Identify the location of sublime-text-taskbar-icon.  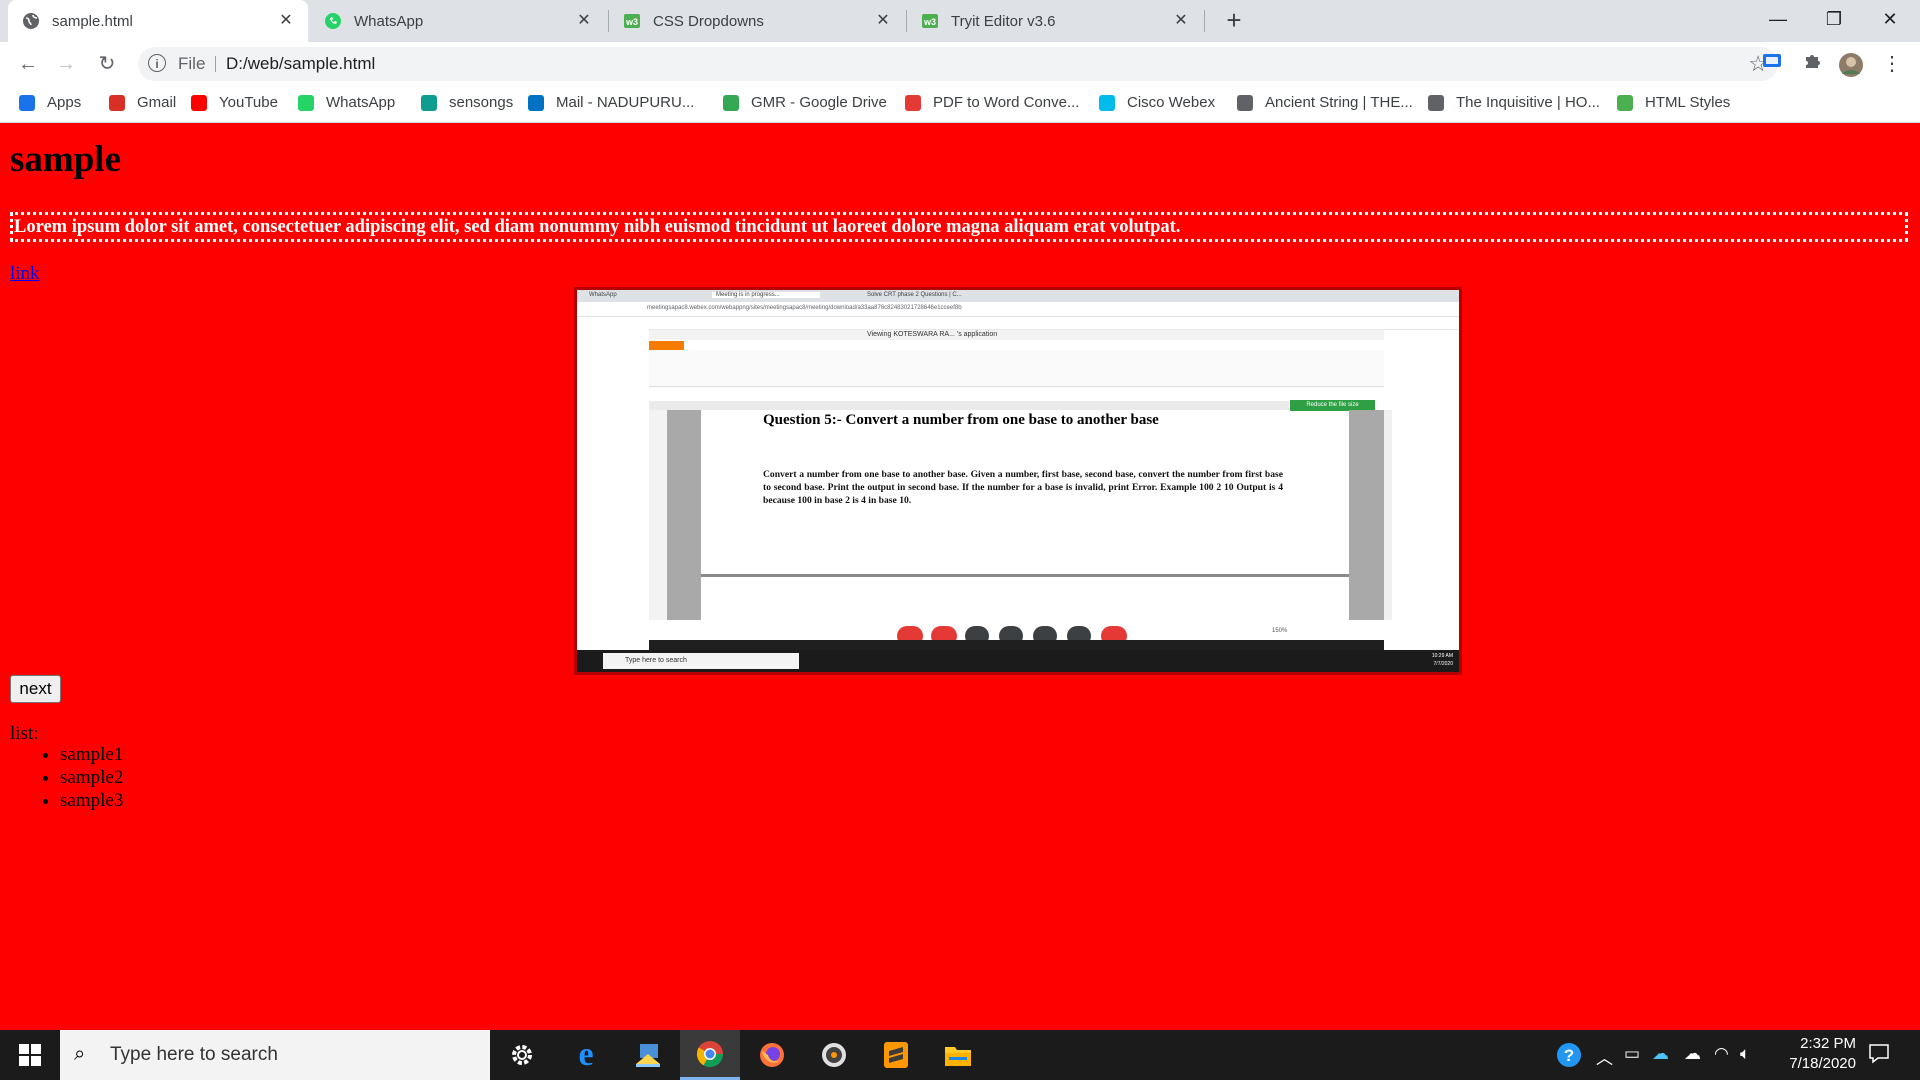
(896, 1055).